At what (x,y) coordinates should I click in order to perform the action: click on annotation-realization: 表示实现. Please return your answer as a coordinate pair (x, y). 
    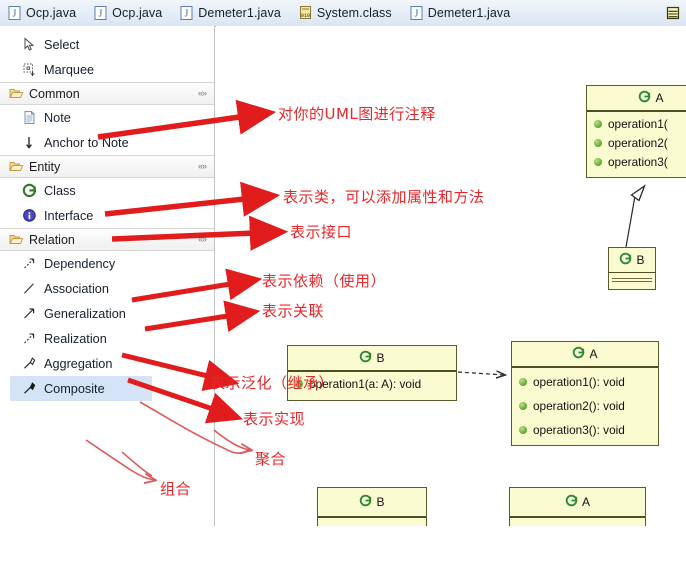
    Looking at the image, I should click on (274, 419).